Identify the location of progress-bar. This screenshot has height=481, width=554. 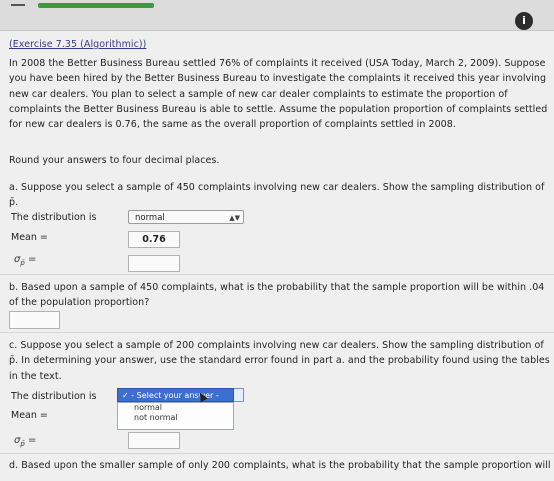
(96, 5).